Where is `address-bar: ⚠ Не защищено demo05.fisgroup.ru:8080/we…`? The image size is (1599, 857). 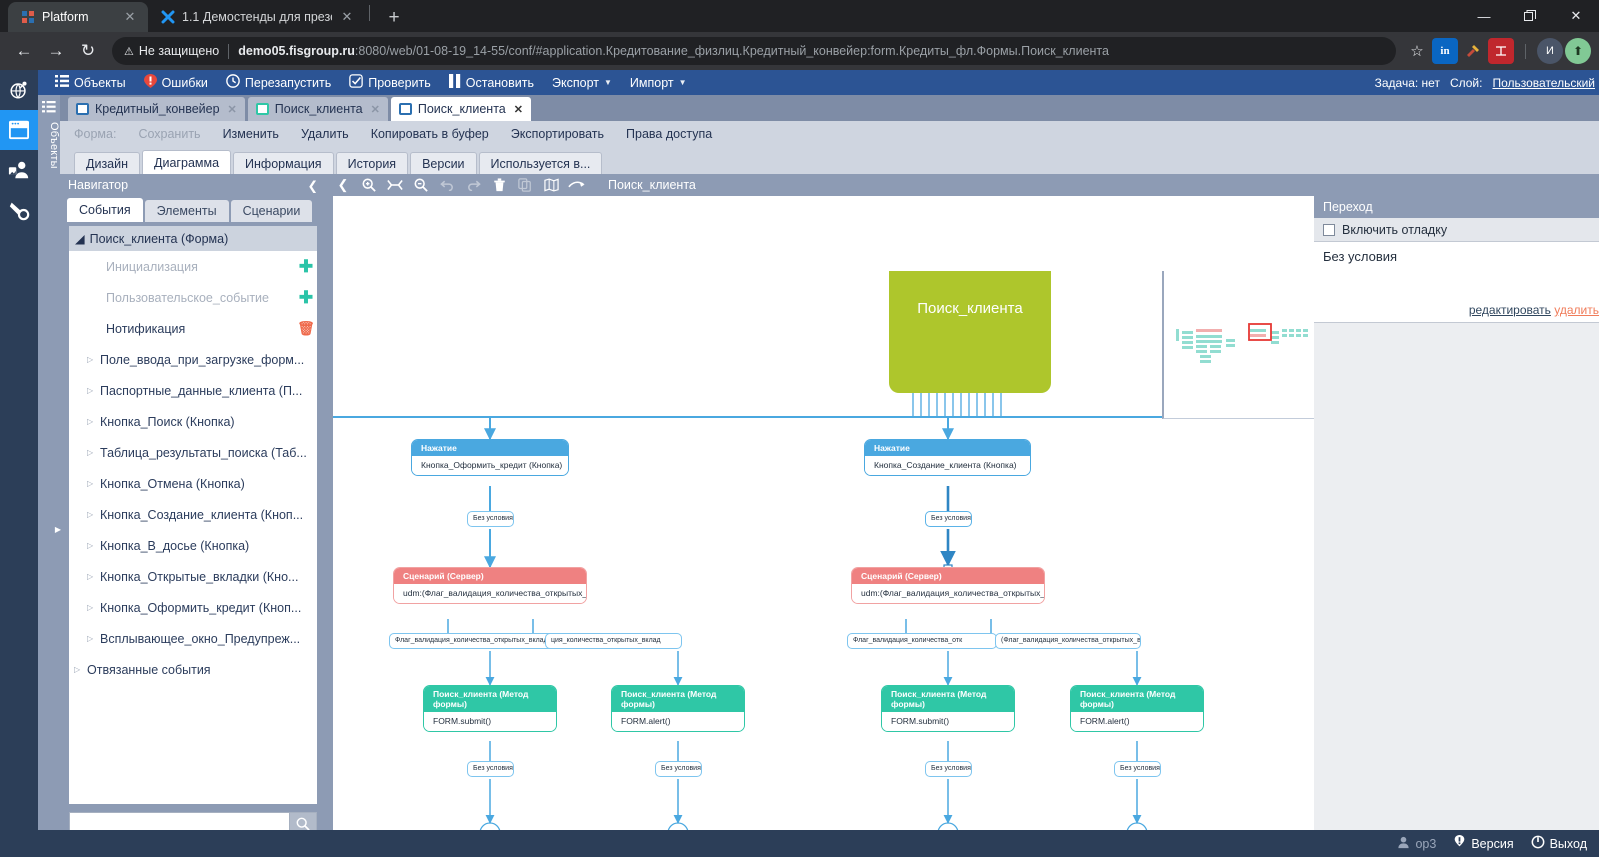
address-bar: ⚠ Не защищено demo05.fisgroup.ru:8080/we… is located at coordinates (754, 51).